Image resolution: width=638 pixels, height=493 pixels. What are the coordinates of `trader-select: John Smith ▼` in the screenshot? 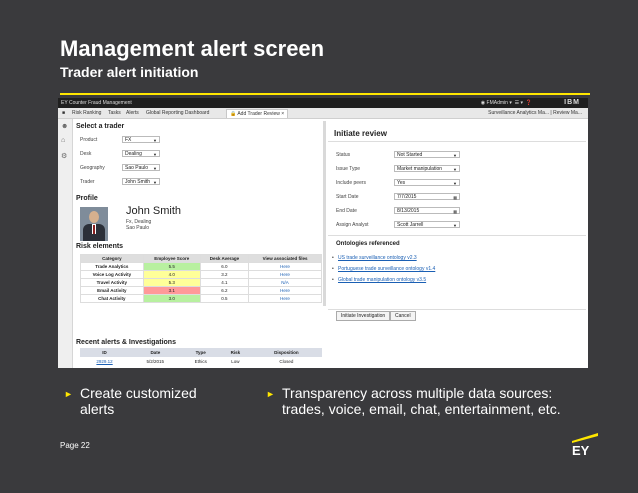 It's located at (141, 181).